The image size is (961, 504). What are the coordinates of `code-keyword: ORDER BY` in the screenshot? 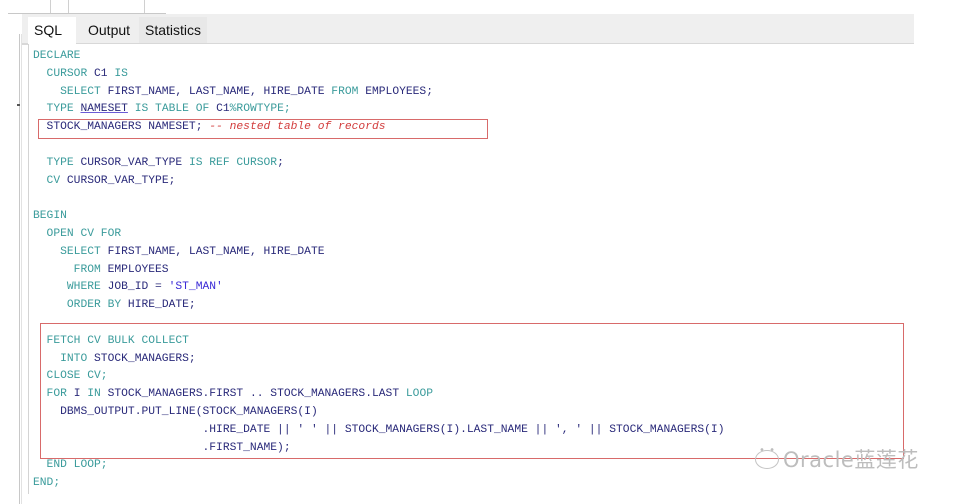 It's located at (80, 305).